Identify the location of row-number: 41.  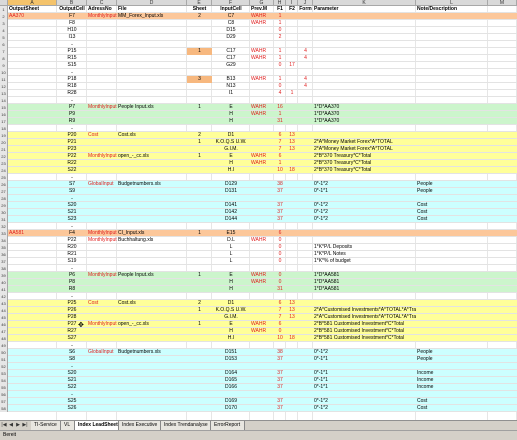
(4, 289).